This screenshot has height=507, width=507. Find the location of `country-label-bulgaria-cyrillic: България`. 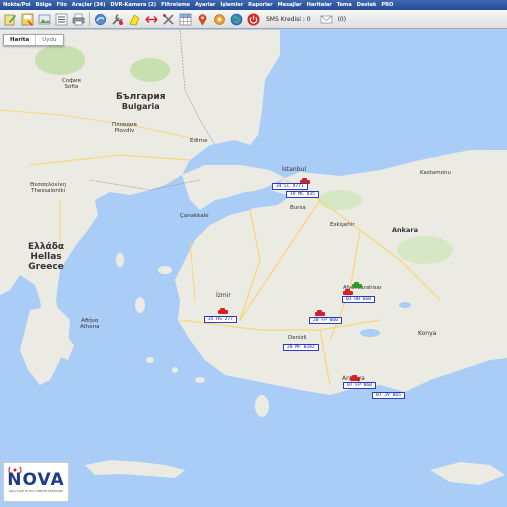

country-label-bulgaria-cyrillic: България is located at coordinates (141, 97).